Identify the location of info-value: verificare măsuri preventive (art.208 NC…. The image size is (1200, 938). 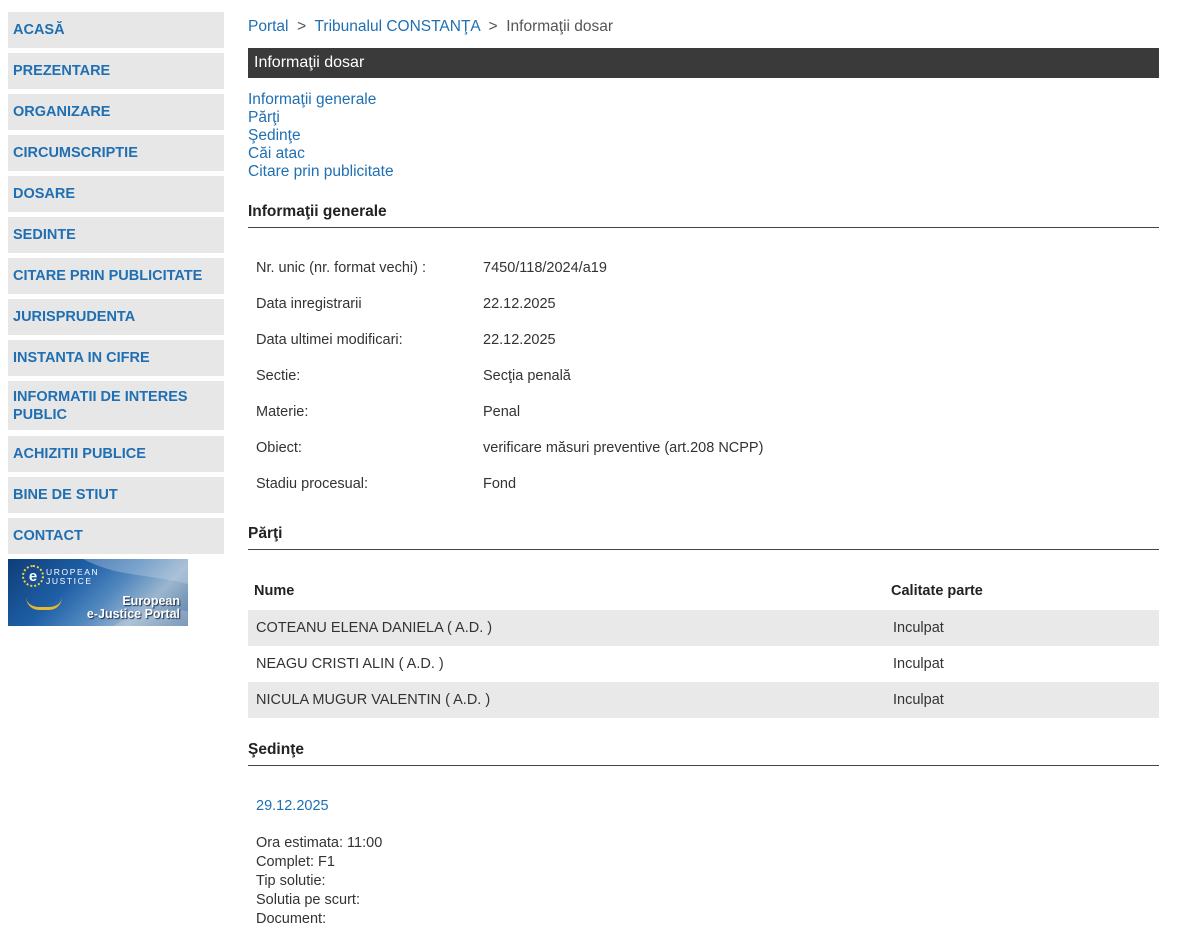
(623, 448).